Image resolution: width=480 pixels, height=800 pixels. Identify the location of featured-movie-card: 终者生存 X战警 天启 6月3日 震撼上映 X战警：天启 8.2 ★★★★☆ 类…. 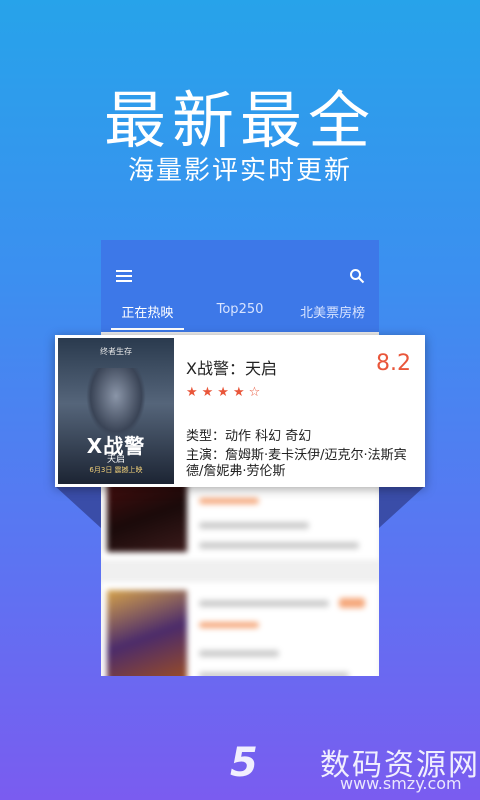
(240, 411).